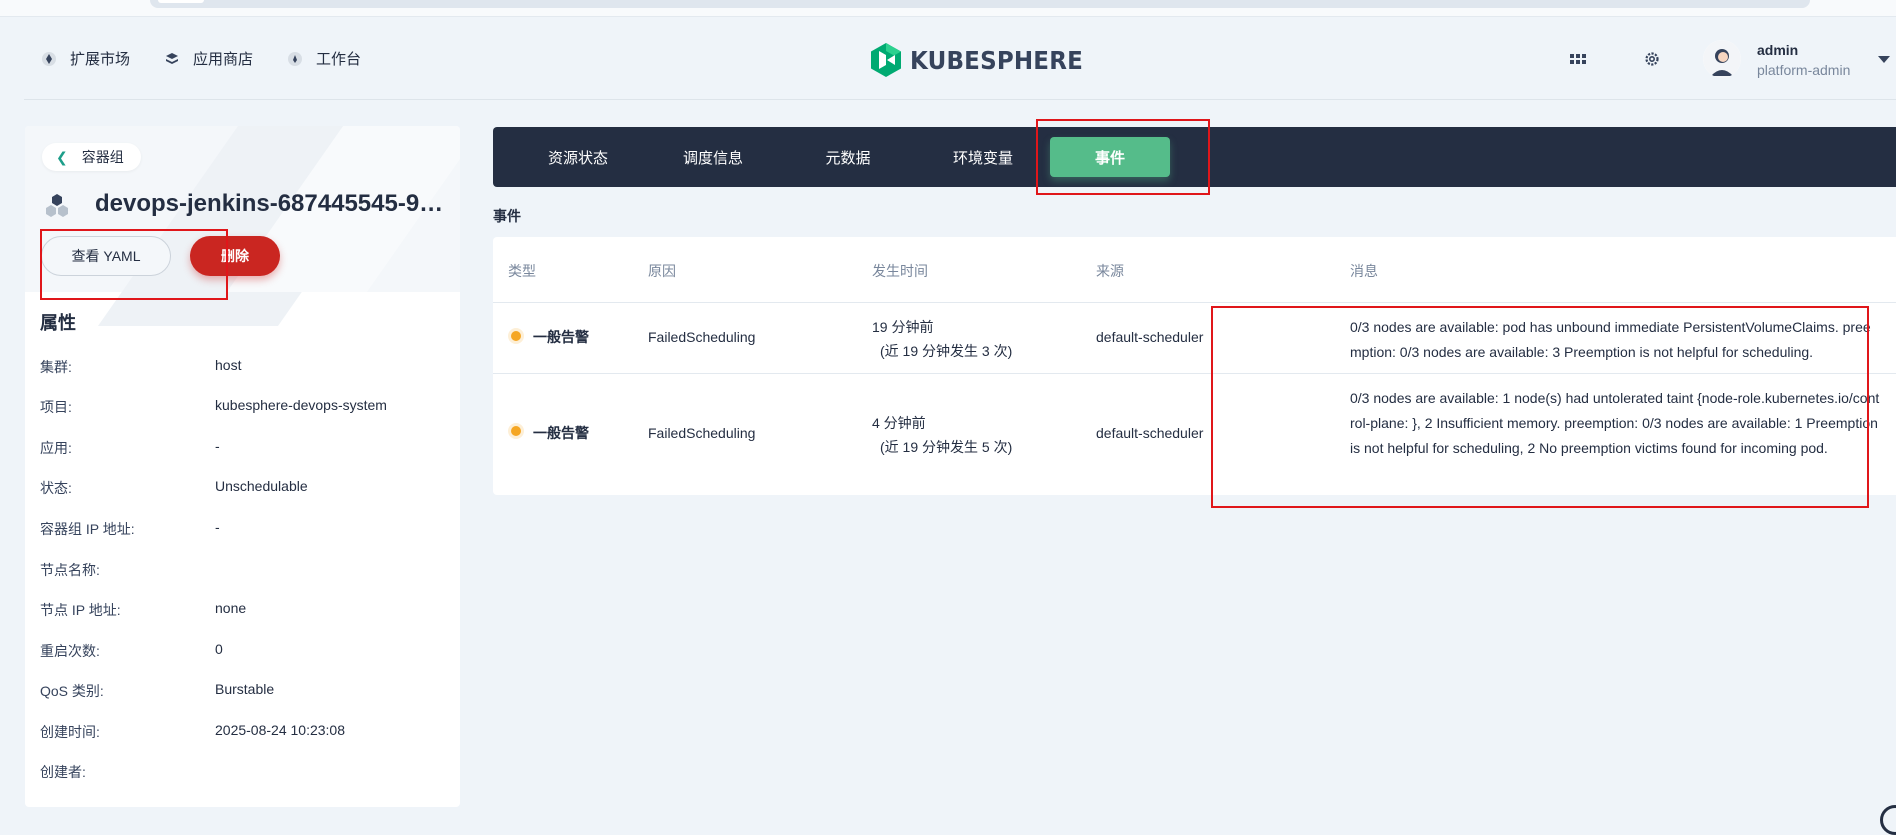  Describe the element at coordinates (578, 157) in the screenshot. I see `tab-resource-status: 资源状态` at that location.